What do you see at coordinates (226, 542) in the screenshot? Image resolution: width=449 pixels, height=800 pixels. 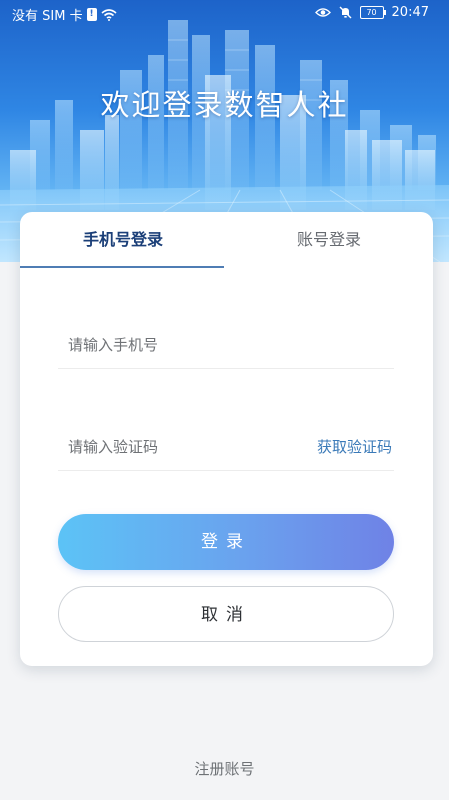 I see `login-button: 登录` at bounding box center [226, 542].